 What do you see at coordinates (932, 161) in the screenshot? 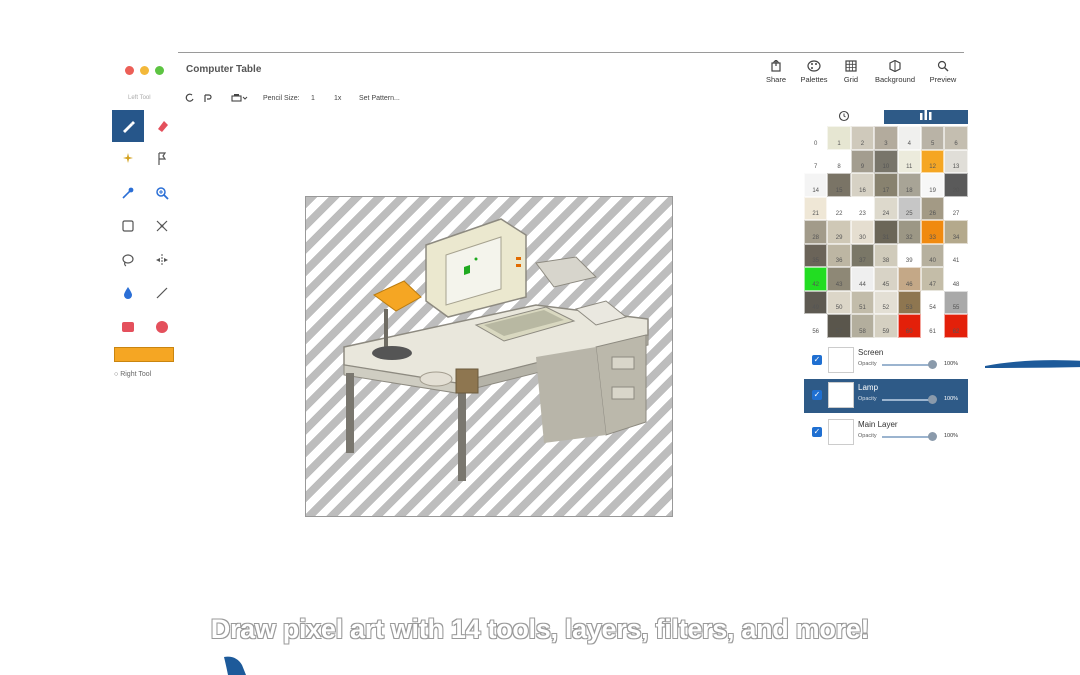
I see `palette-swatch: 12` at bounding box center [932, 161].